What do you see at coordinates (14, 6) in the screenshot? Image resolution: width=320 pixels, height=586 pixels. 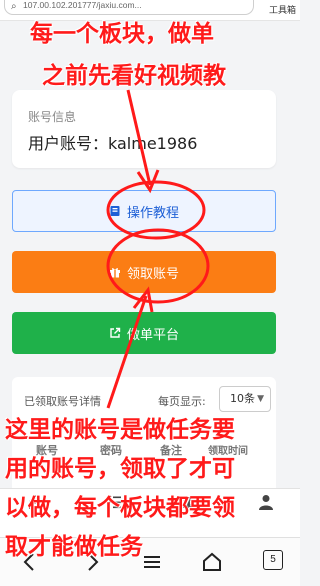 I see `search-icon: ⌕` at bounding box center [14, 6].